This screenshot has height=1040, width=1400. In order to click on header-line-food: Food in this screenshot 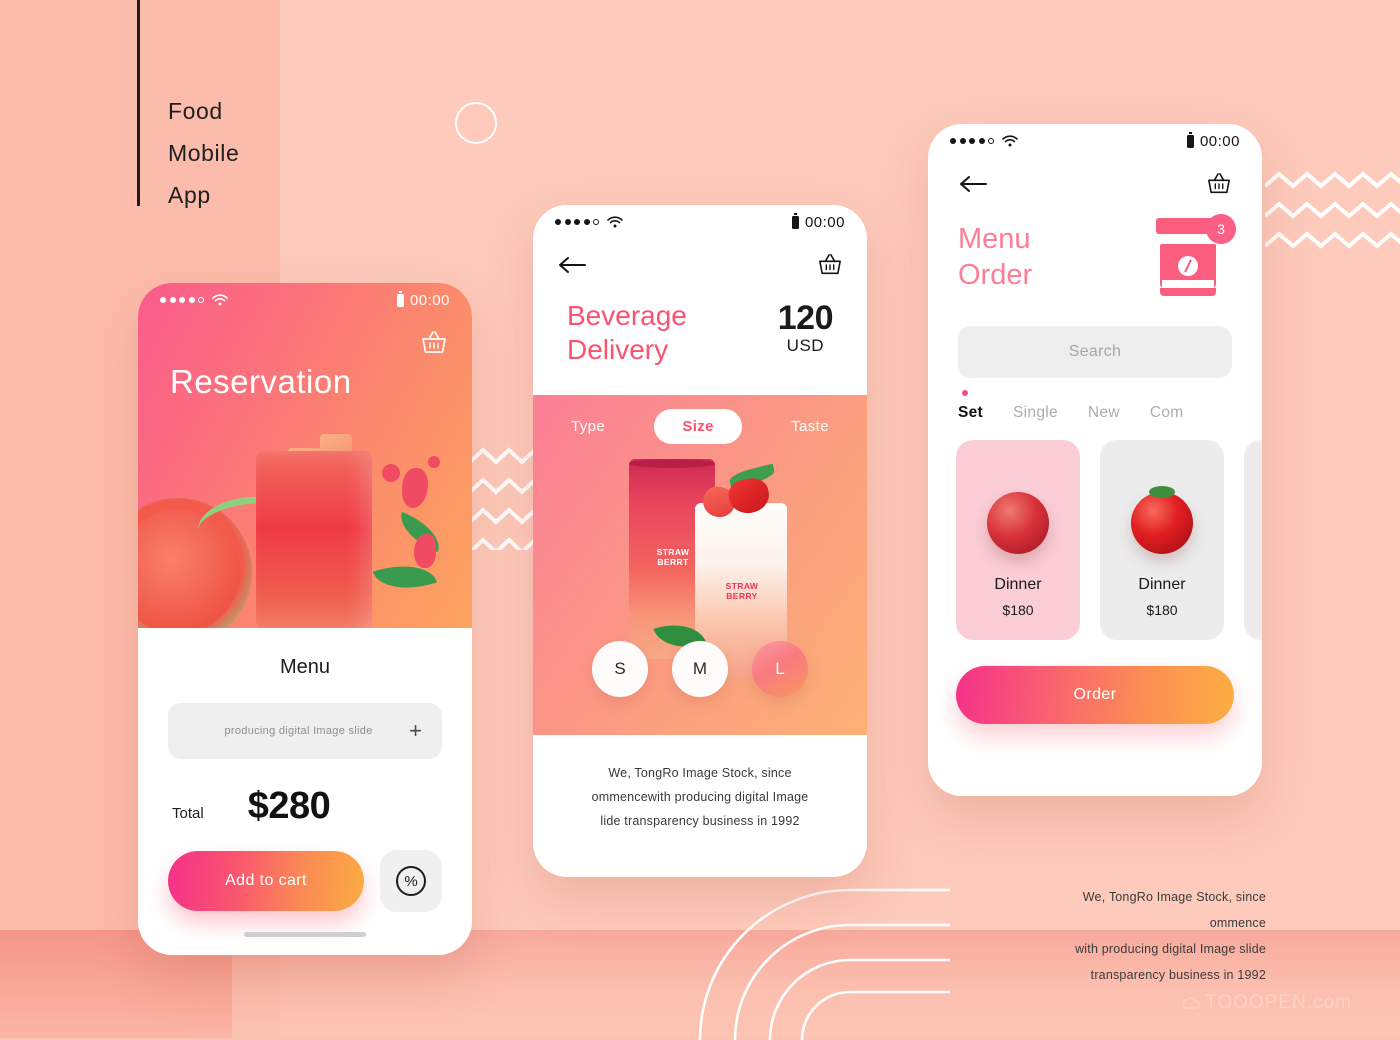, I will do `click(195, 111)`.